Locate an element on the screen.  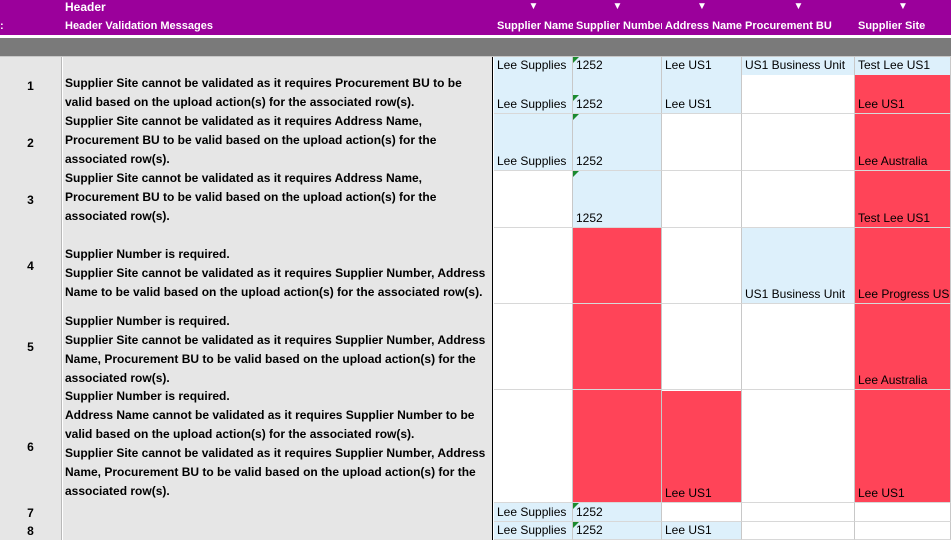
supplier-site-cell: Lee US1 is located at coordinates (903, 446).